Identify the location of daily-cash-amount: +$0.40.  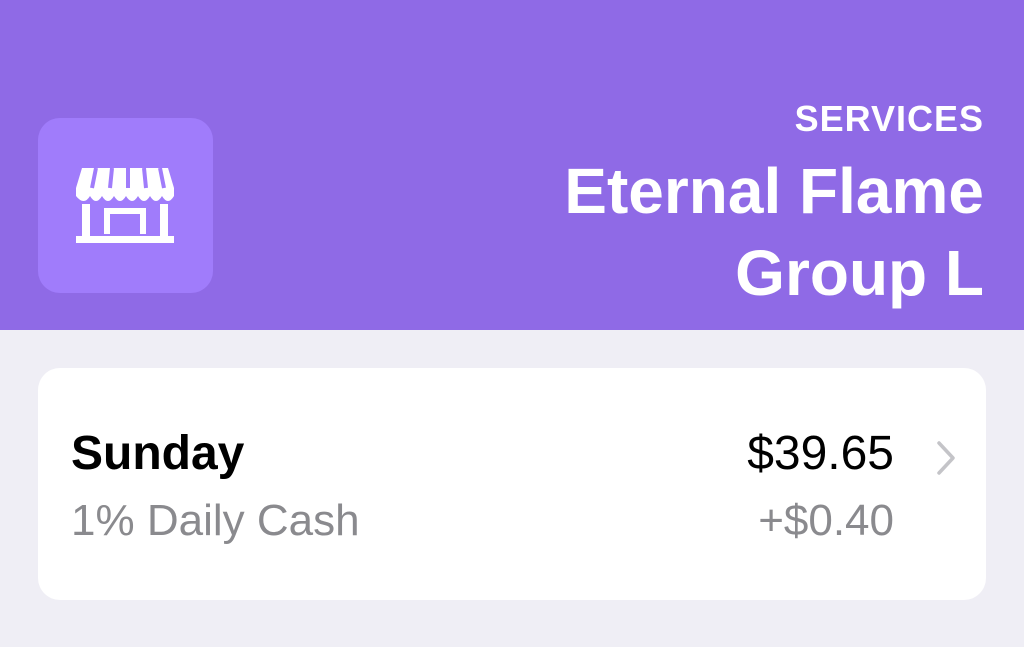
(826, 520).